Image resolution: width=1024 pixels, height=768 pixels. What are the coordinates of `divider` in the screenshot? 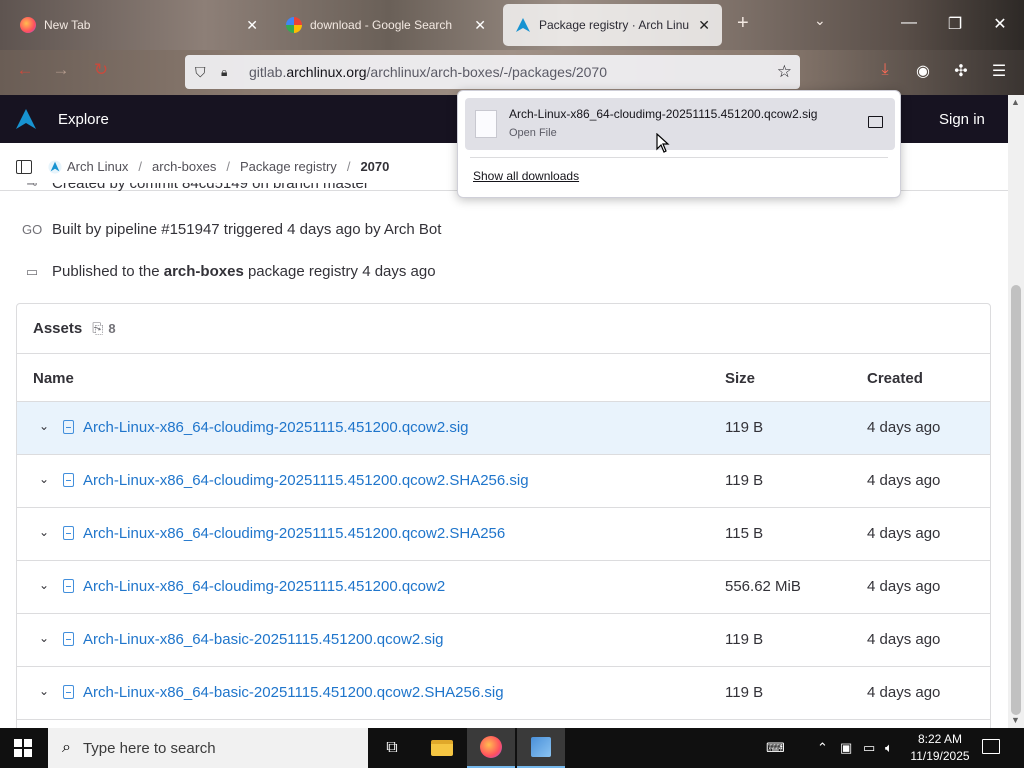 It's located at (679, 157).